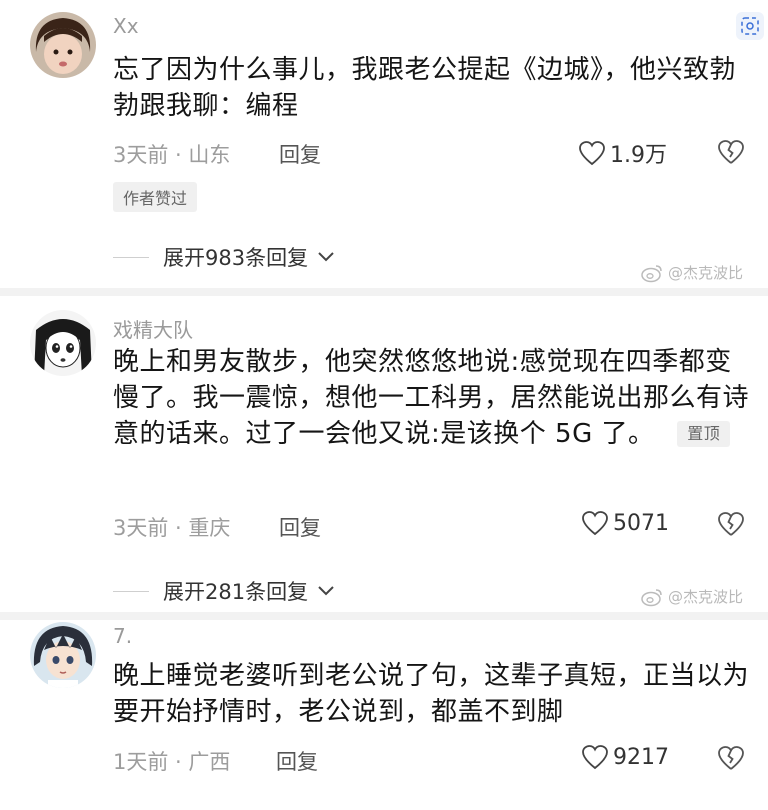 The height and width of the screenshot is (810, 768). What do you see at coordinates (172, 762) in the screenshot?
I see `time-location: 1天前 · 广西` at bounding box center [172, 762].